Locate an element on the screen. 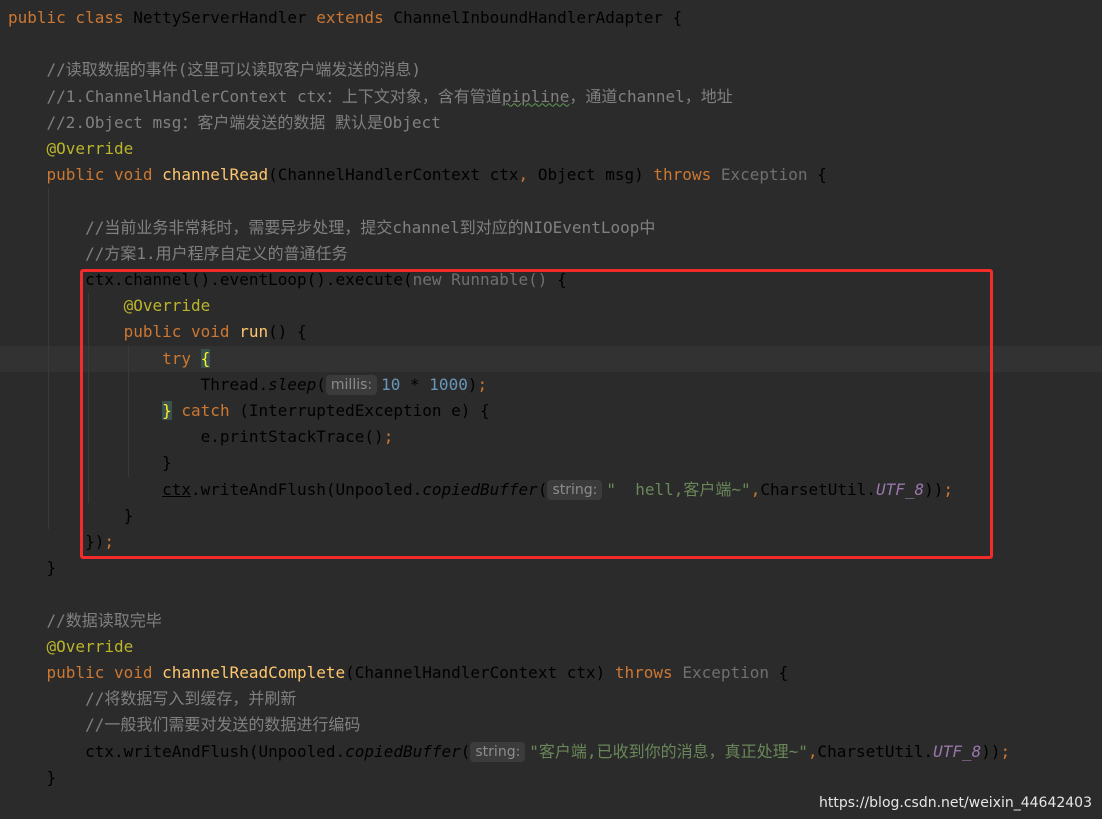 This screenshot has height=819, width=1102. code-token: //将数据写入到缓存，并刷新 is located at coordinates (152, 699).